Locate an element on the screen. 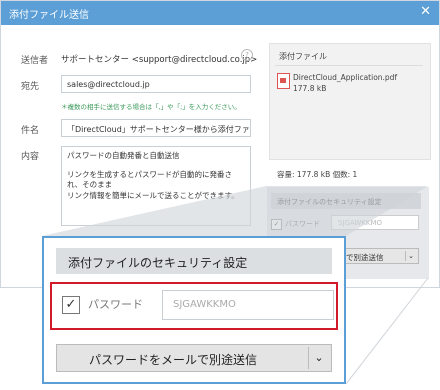  subject-input: 「DirectCloud」サポートセンター様から添付ファイル is located at coordinates (156, 128).